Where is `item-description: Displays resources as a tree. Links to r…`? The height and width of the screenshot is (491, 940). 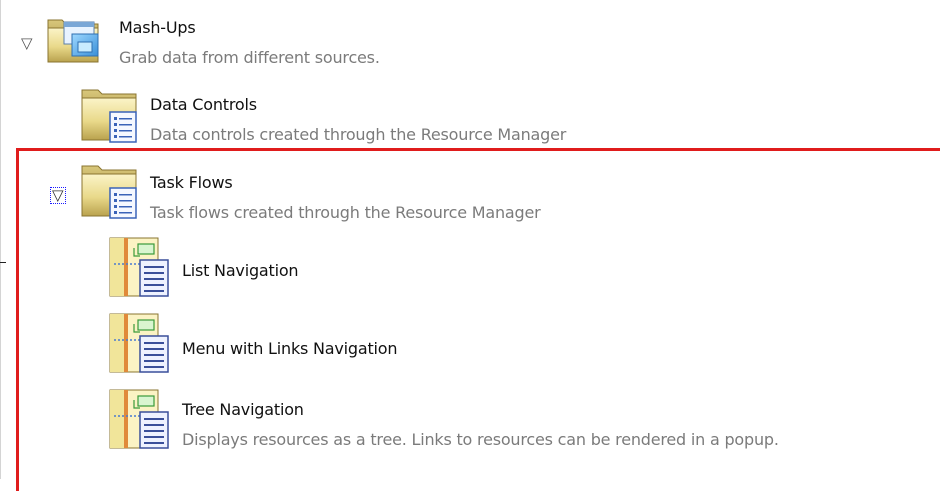 item-description: Displays resources as a tree. Links to r… is located at coordinates (480, 439).